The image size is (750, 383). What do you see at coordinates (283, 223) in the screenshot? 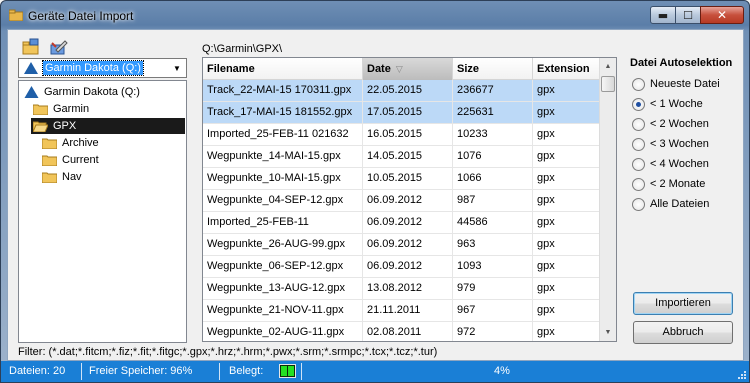
I see `cell-filename: Imported_25-FEB-11` at bounding box center [283, 223].